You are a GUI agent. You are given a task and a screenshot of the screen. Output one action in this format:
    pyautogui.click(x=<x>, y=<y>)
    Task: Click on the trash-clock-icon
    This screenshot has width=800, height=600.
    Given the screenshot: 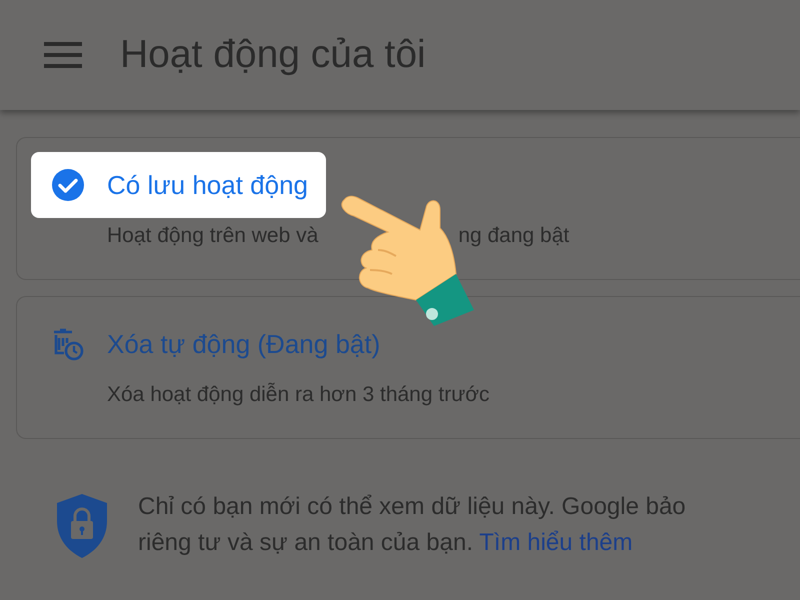 What is the action you would take?
    pyautogui.click(x=68, y=344)
    